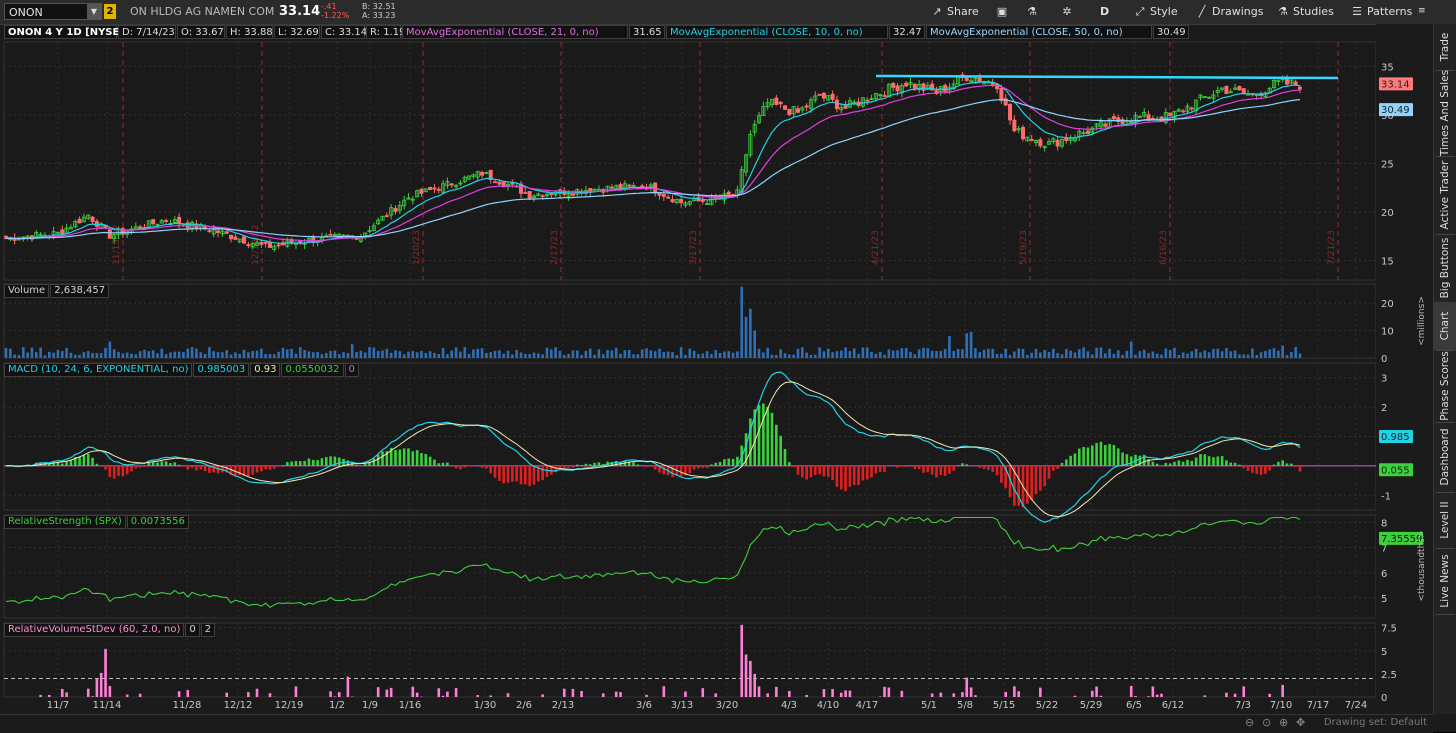 The width and height of the screenshot is (1456, 733). I want to click on volume-tick-label: 10, so click(1387, 332).